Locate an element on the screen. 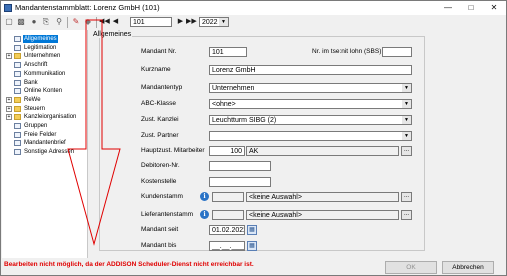  mitarbeiter-label: Hauptzust. Mitarbeiter is located at coordinates (173, 150).